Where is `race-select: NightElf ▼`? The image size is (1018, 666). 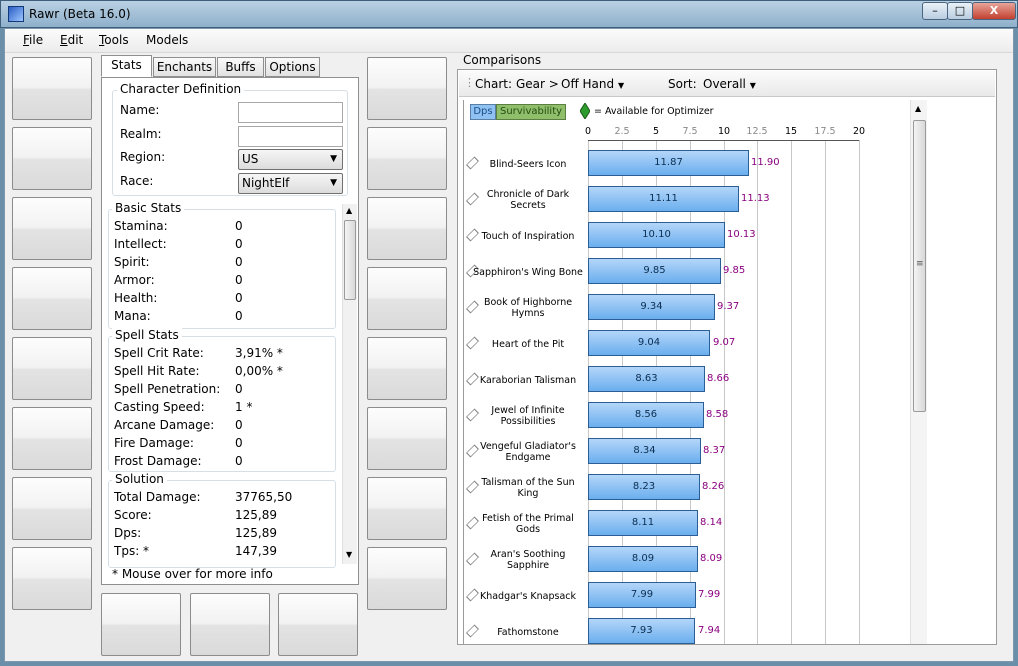 race-select: NightElf ▼ is located at coordinates (290, 183).